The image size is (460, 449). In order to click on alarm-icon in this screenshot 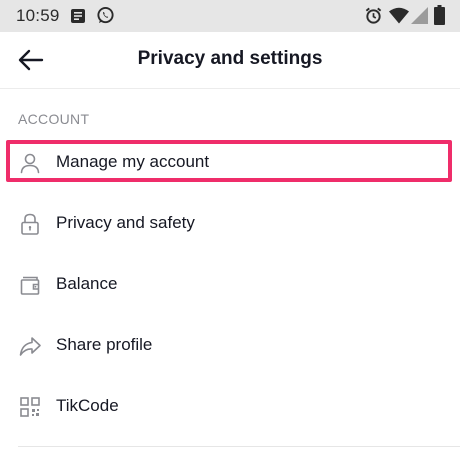, I will do `click(373, 15)`.